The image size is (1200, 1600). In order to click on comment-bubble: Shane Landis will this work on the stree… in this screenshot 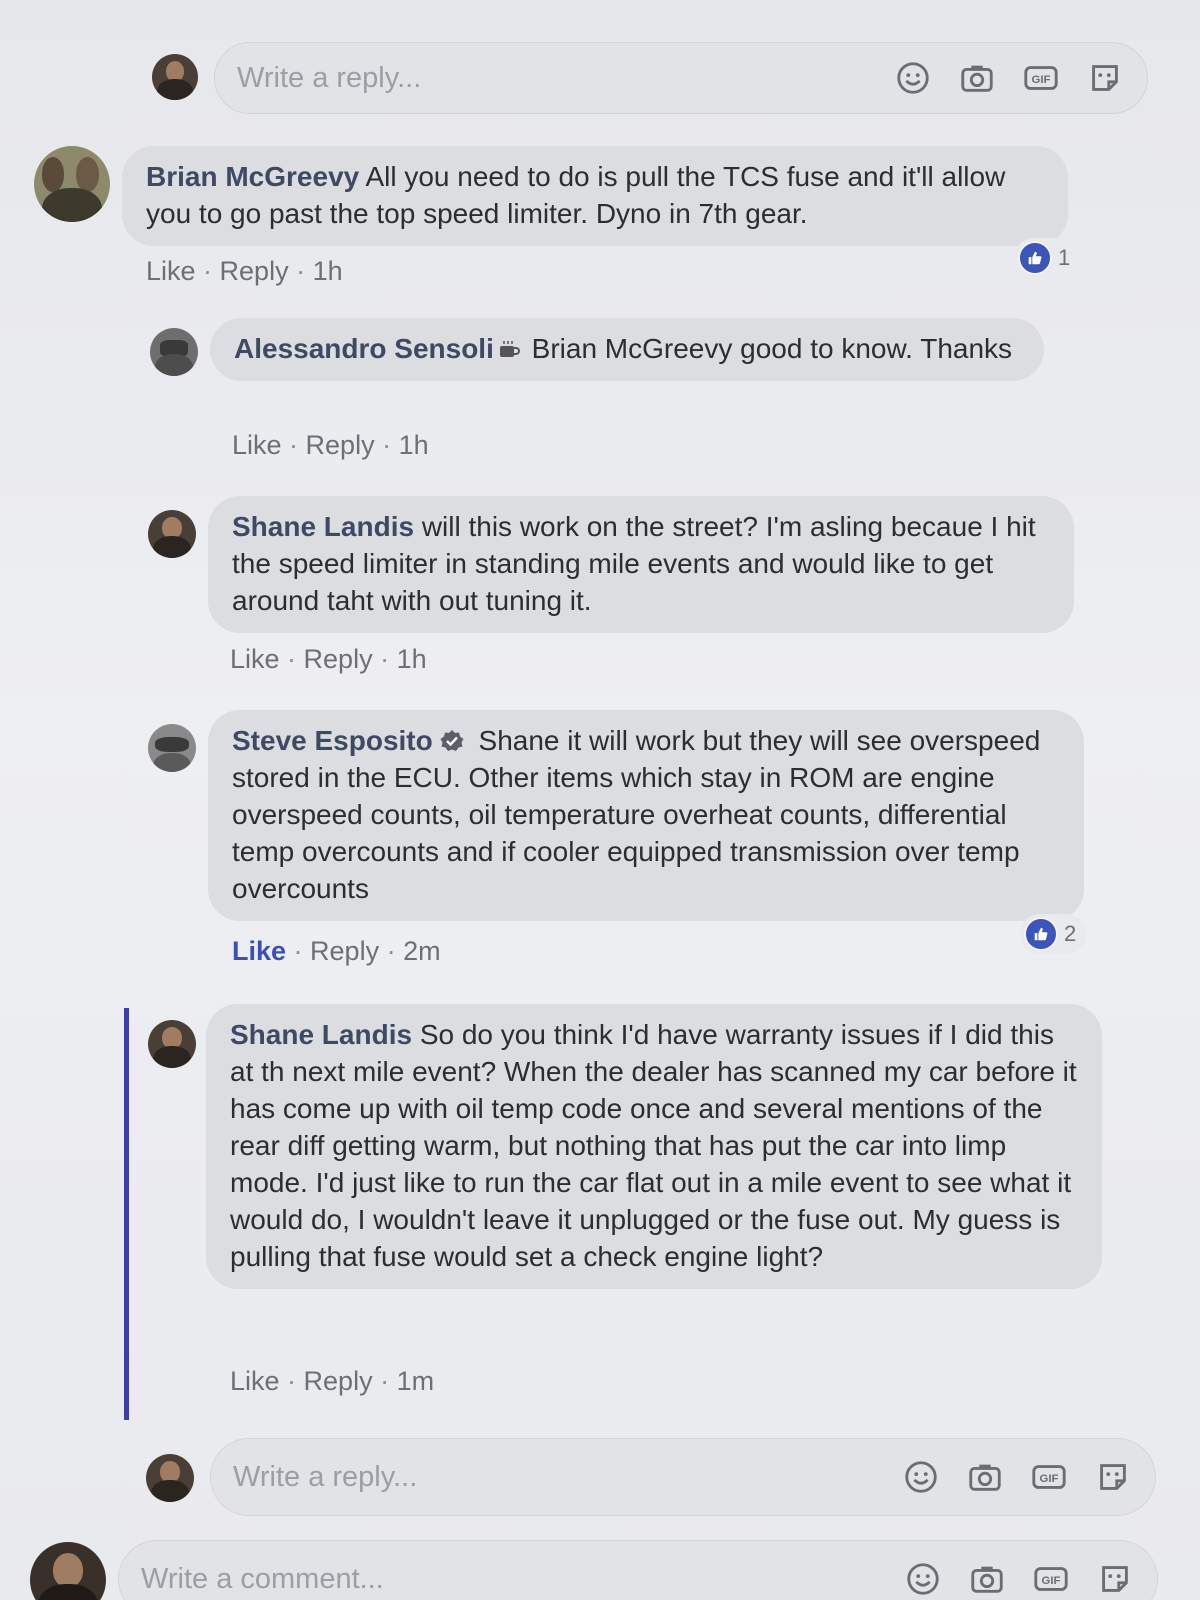, I will do `click(641, 564)`.